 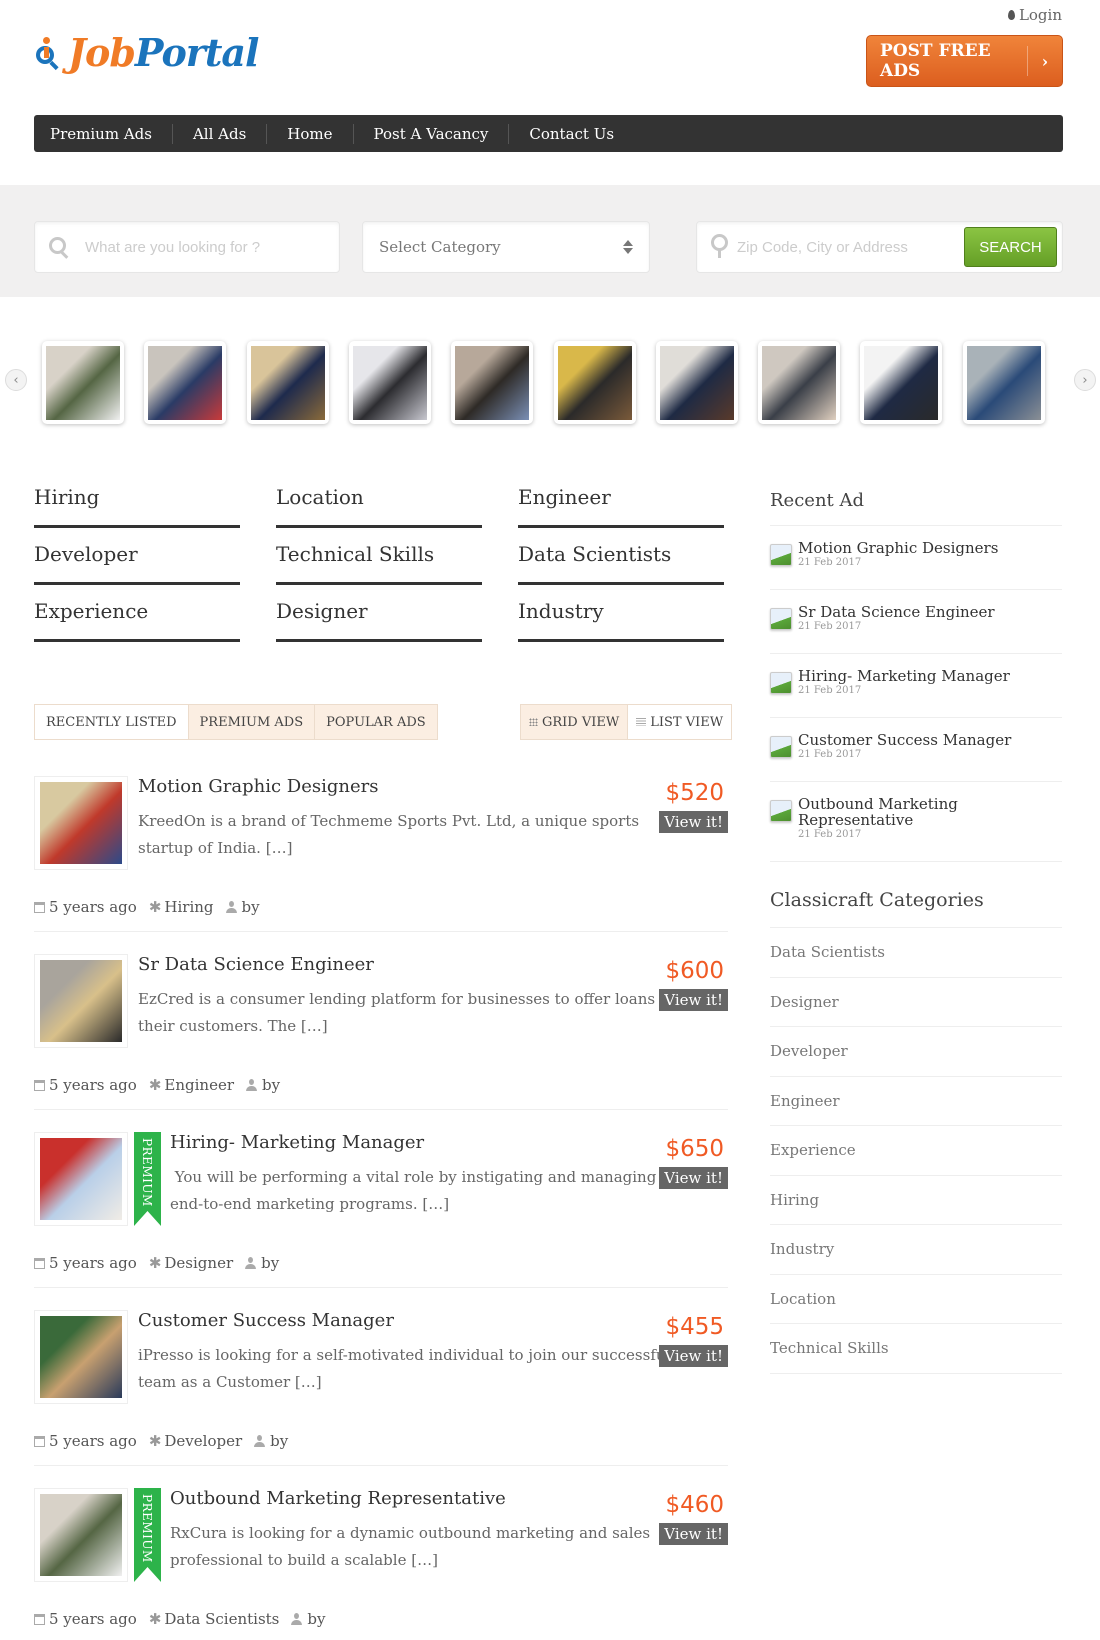 I want to click on listing-title: Hiring- Marketing Manager, so click(x=297, y=1142).